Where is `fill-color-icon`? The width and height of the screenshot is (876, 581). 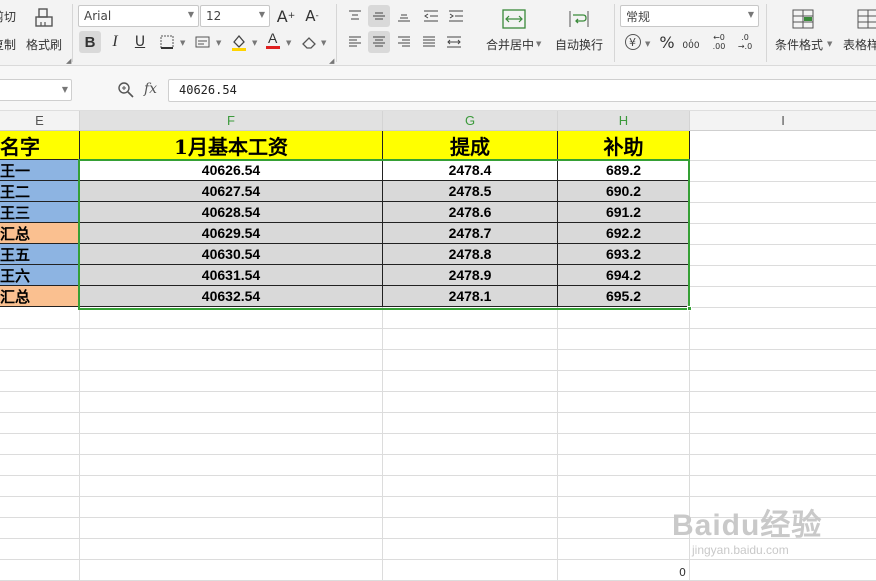
fill-color-icon is located at coordinates (239, 42).